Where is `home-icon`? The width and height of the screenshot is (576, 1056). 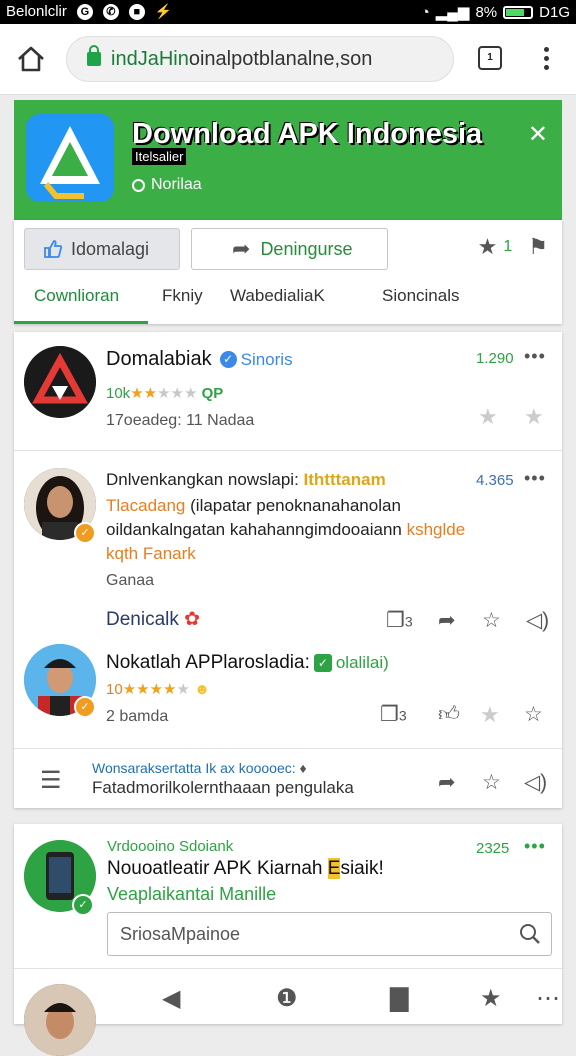
home-icon is located at coordinates (31, 59).